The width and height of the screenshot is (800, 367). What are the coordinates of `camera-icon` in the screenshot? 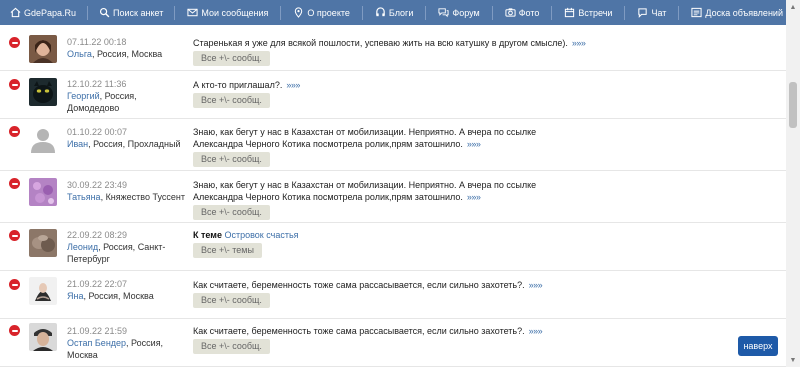 It's located at (510, 12).